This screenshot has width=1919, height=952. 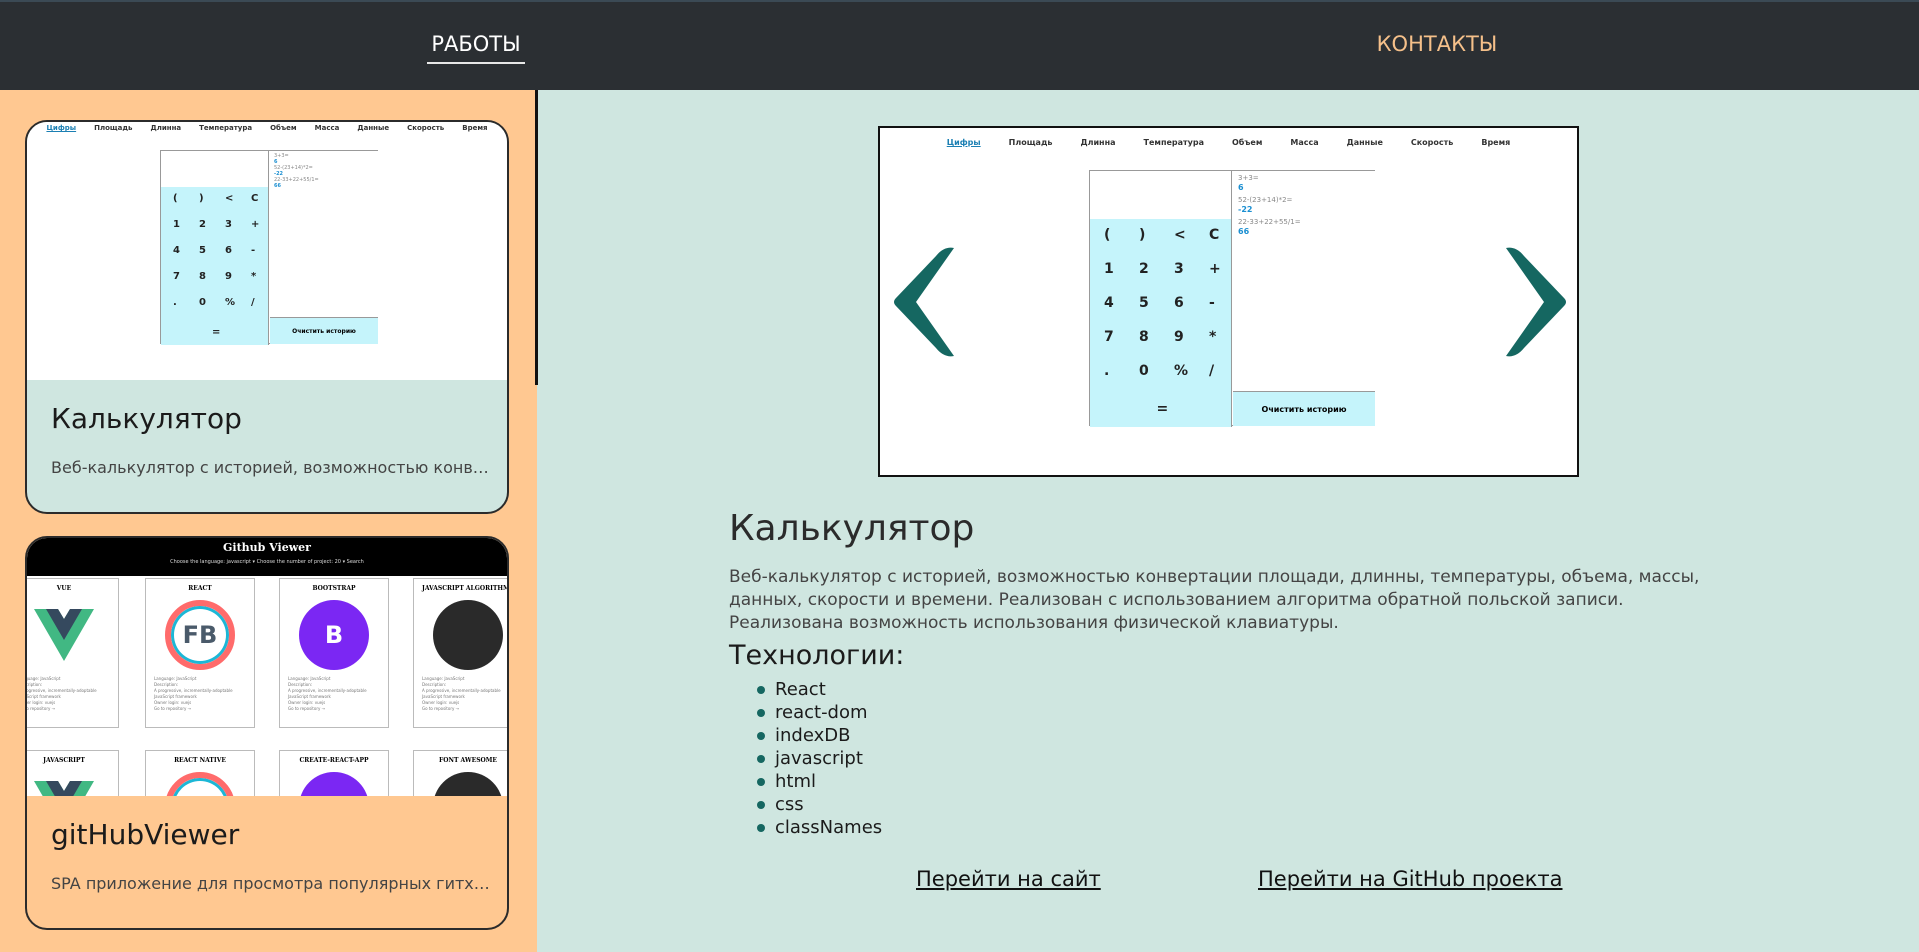 I want to click on repo-name: CREATE-REACT-APP, so click(x=334, y=760).